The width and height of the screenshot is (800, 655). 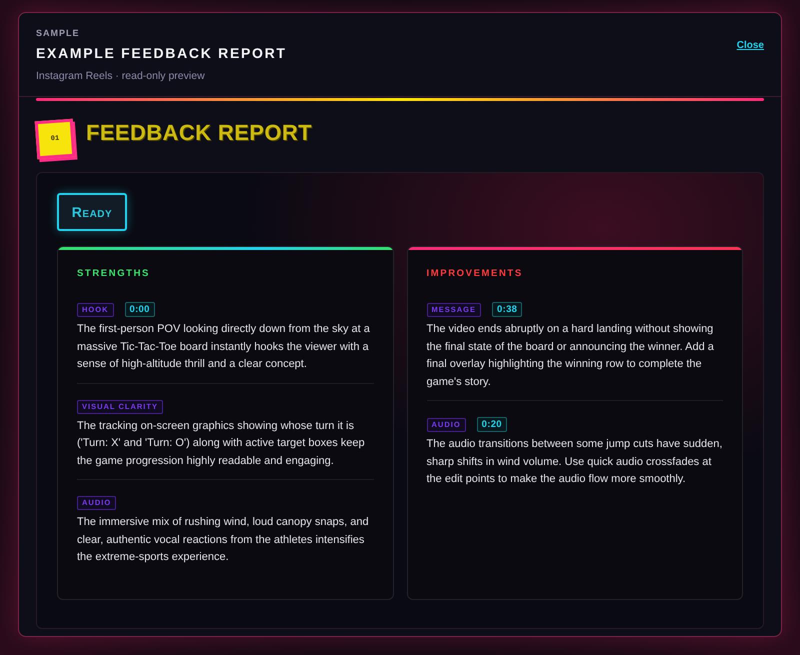 What do you see at coordinates (92, 212) in the screenshot?
I see `status-badge: Ready` at bounding box center [92, 212].